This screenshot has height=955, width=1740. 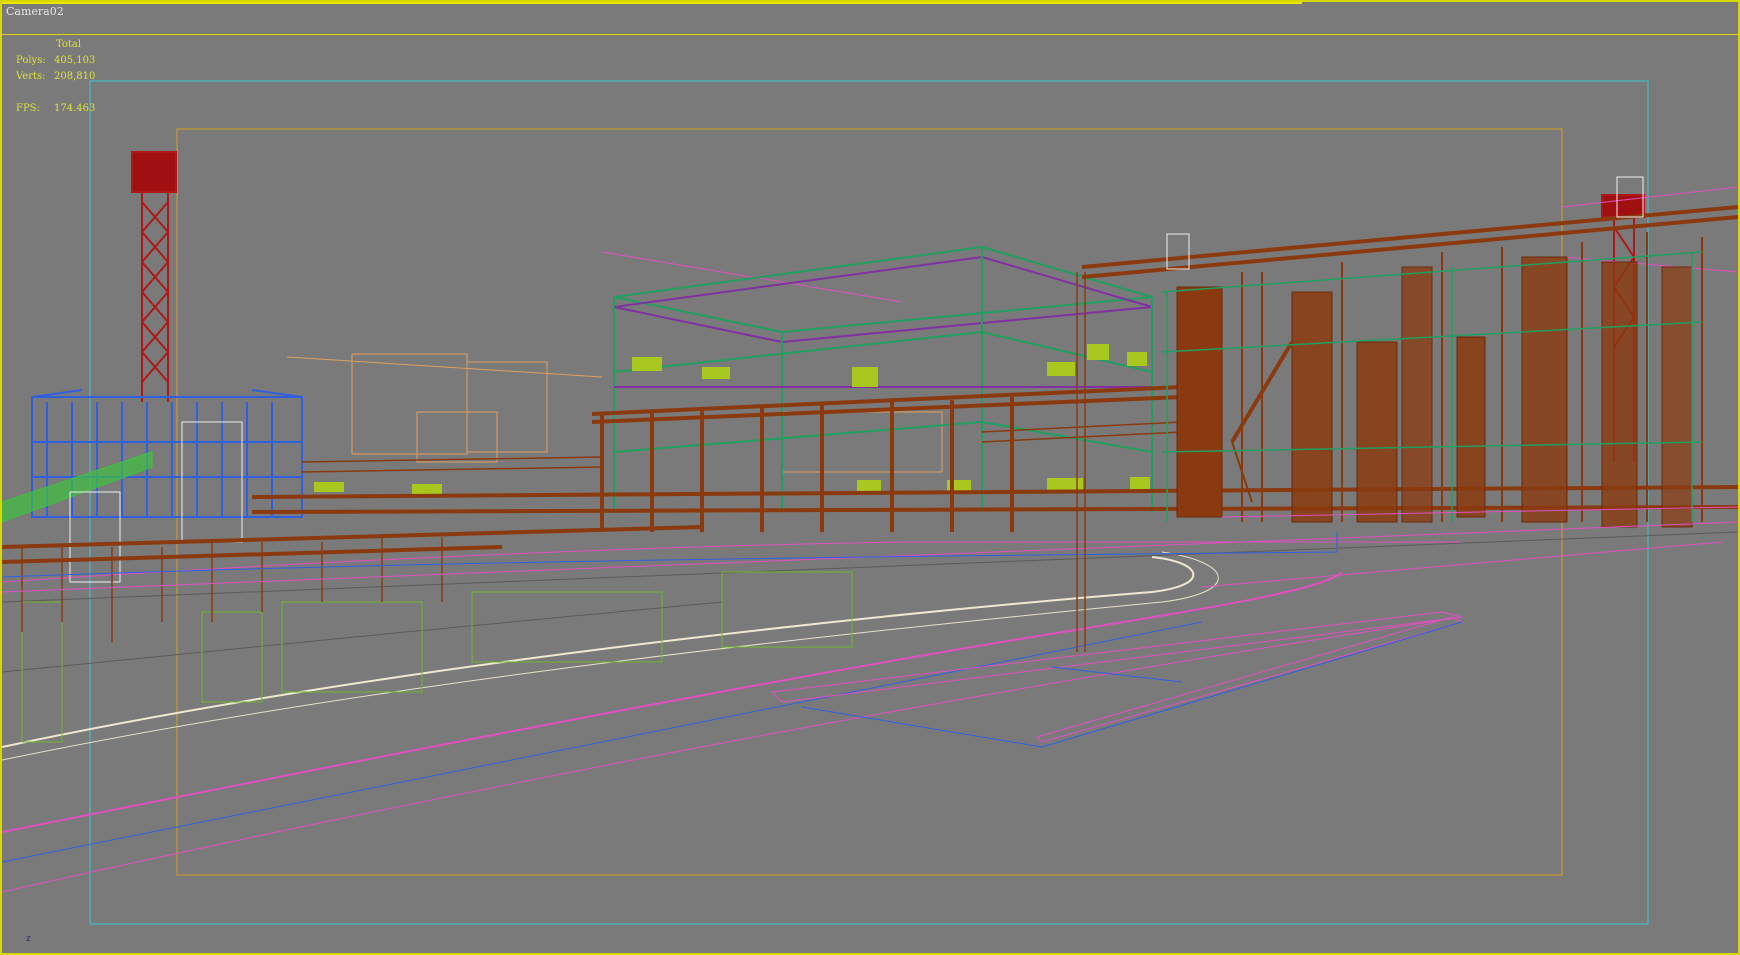 What do you see at coordinates (77, 487) in the screenshot?
I see `left-stair-green` at bounding box center [77, 487].